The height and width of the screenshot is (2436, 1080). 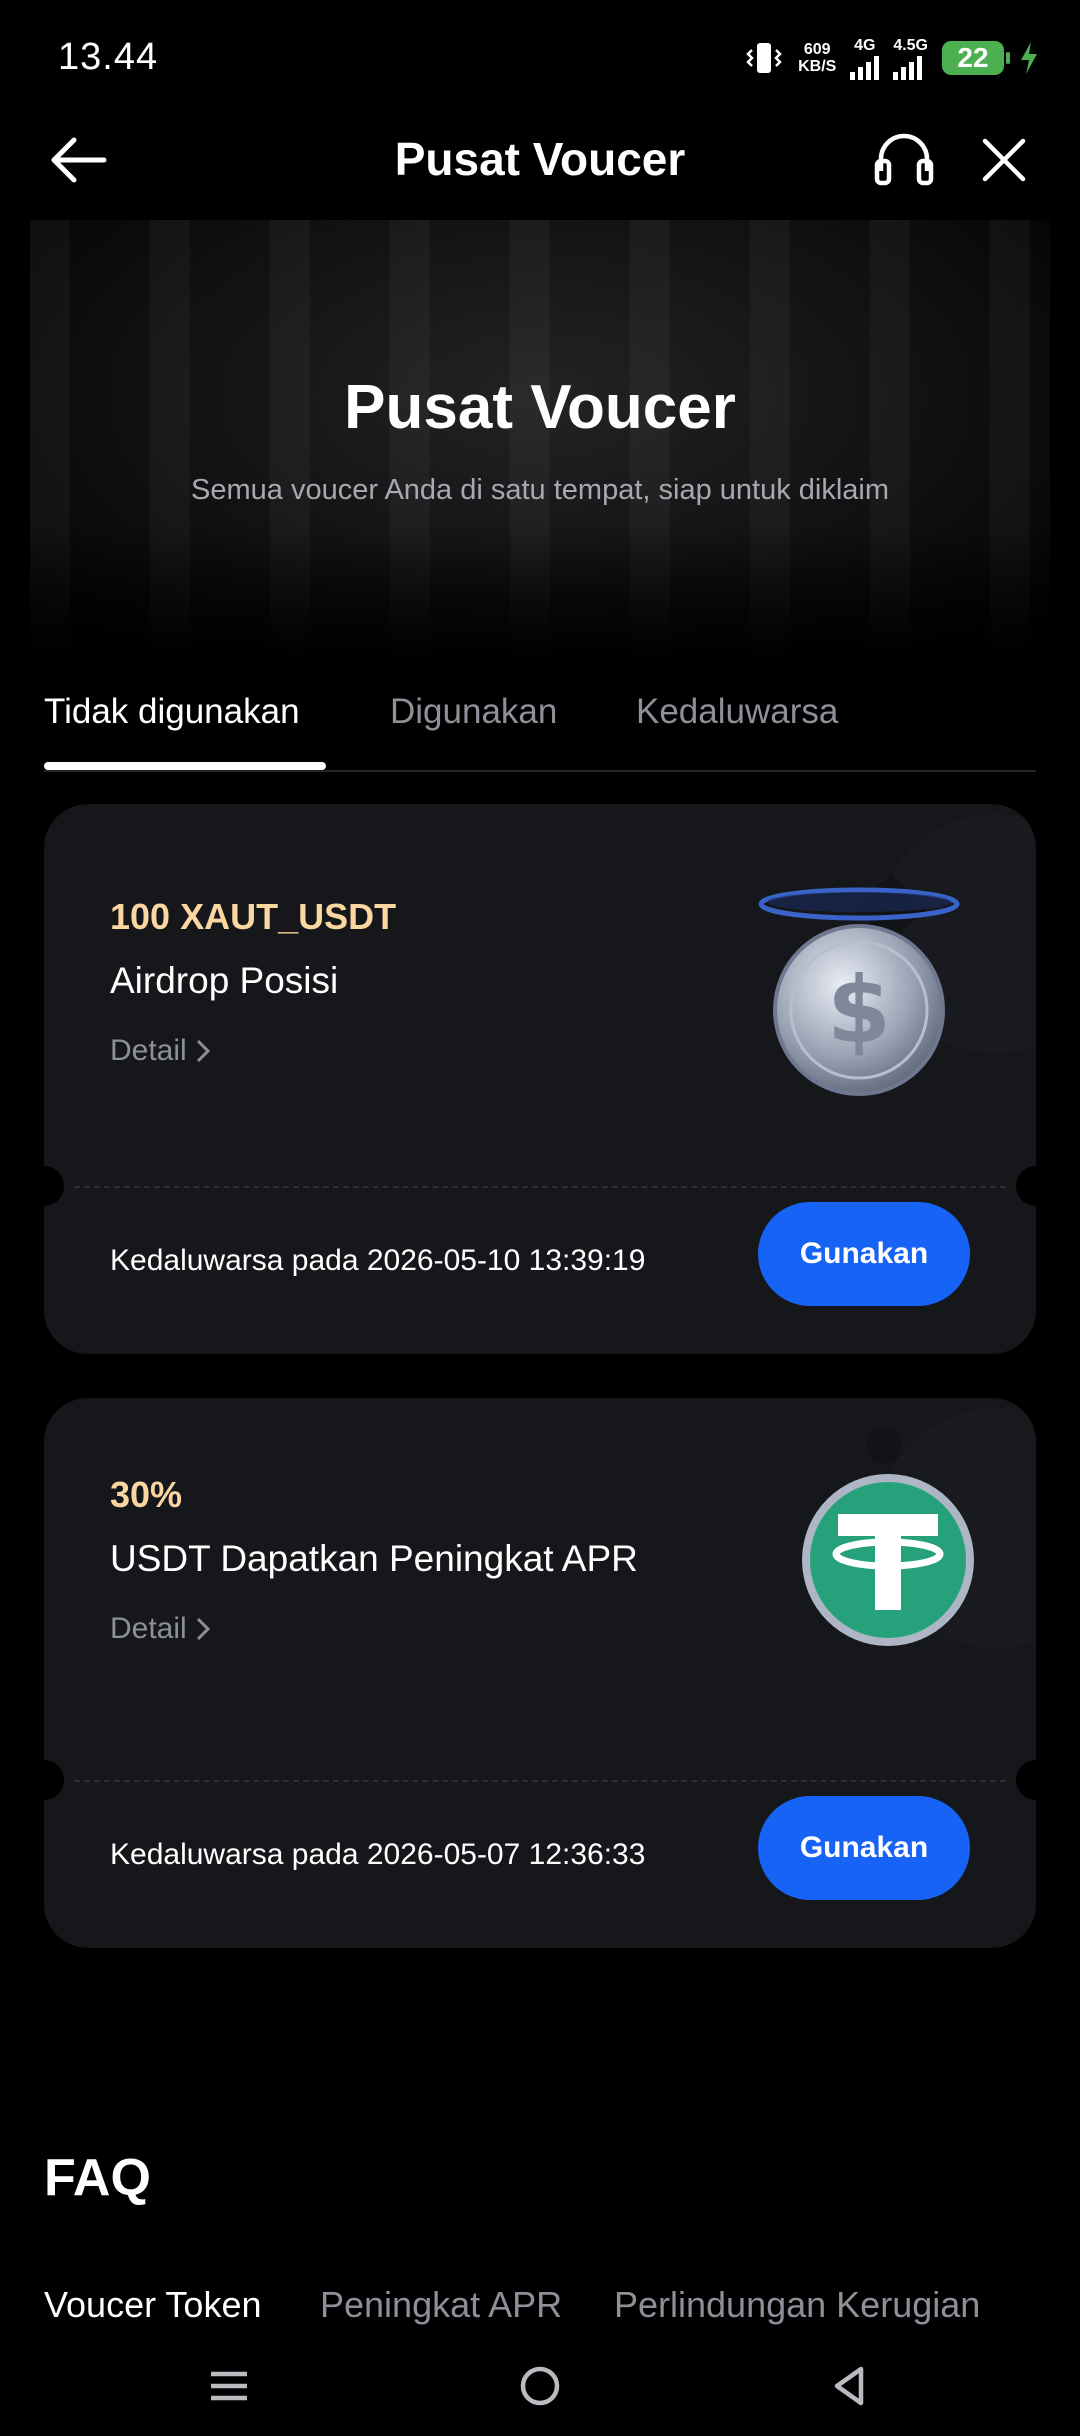 I want to click on tab-expired: Kedaluwarsa, so click(x=737, y=712).